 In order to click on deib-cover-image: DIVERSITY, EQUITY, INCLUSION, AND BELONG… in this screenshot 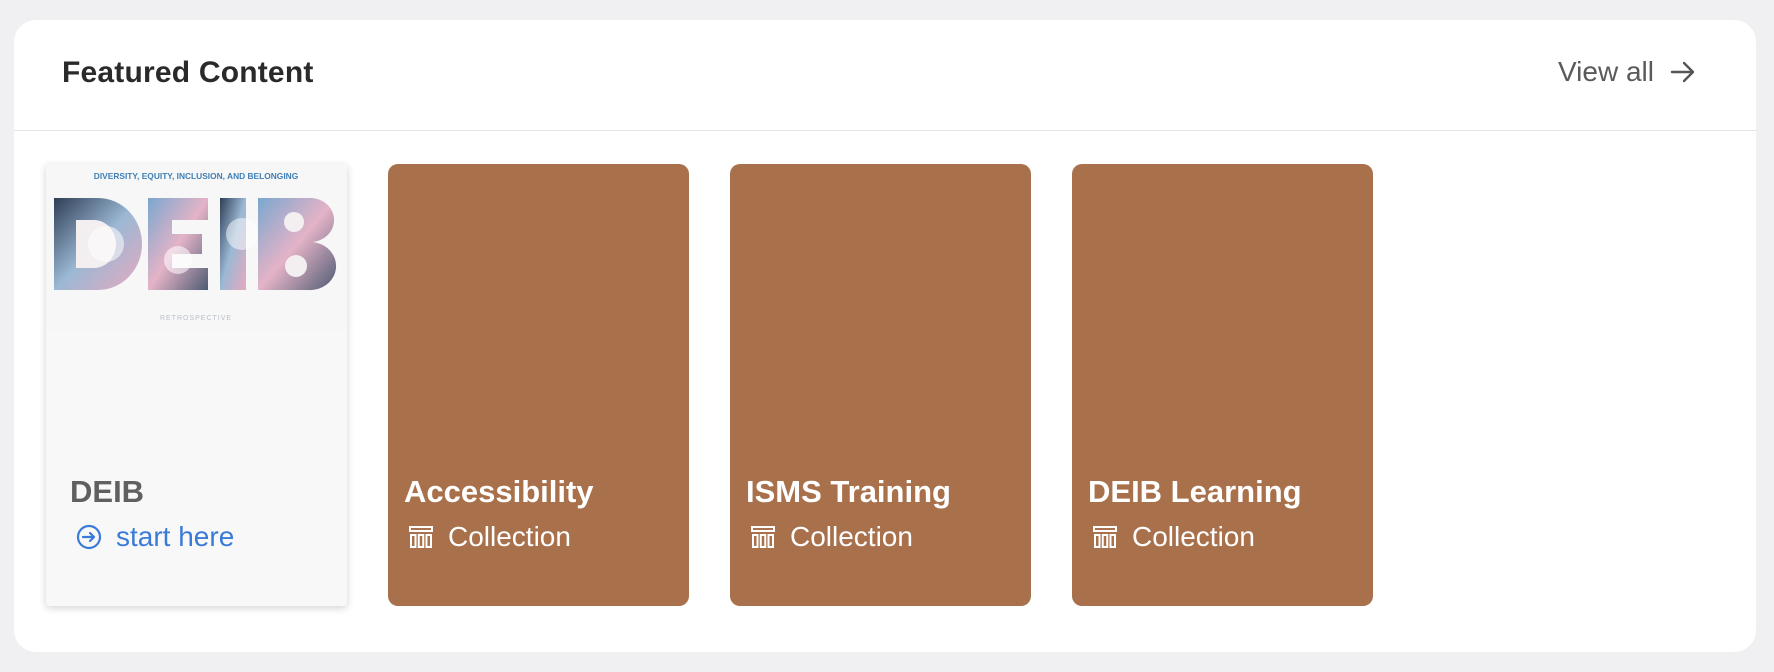, I will do `click(196, 248)`.